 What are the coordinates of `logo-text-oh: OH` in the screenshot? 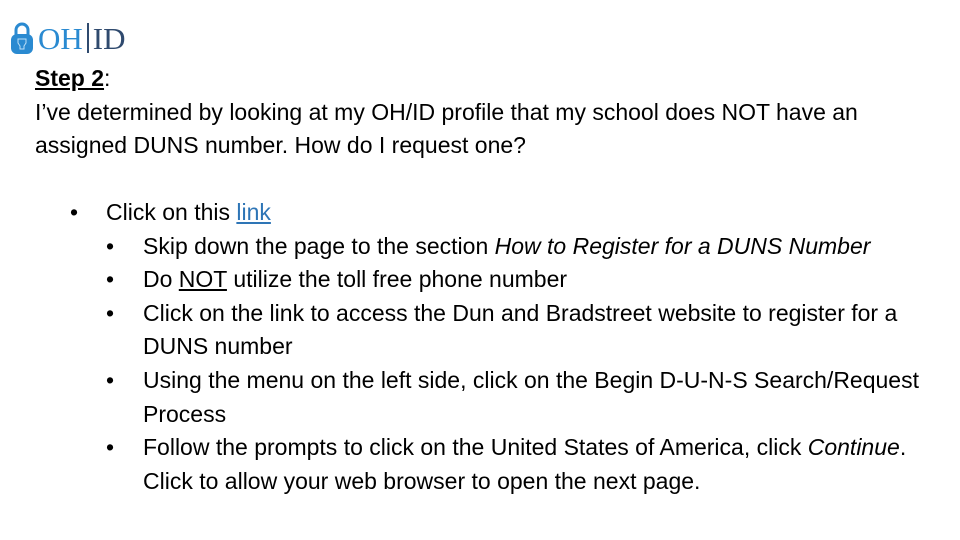 It's located at (60, 38).